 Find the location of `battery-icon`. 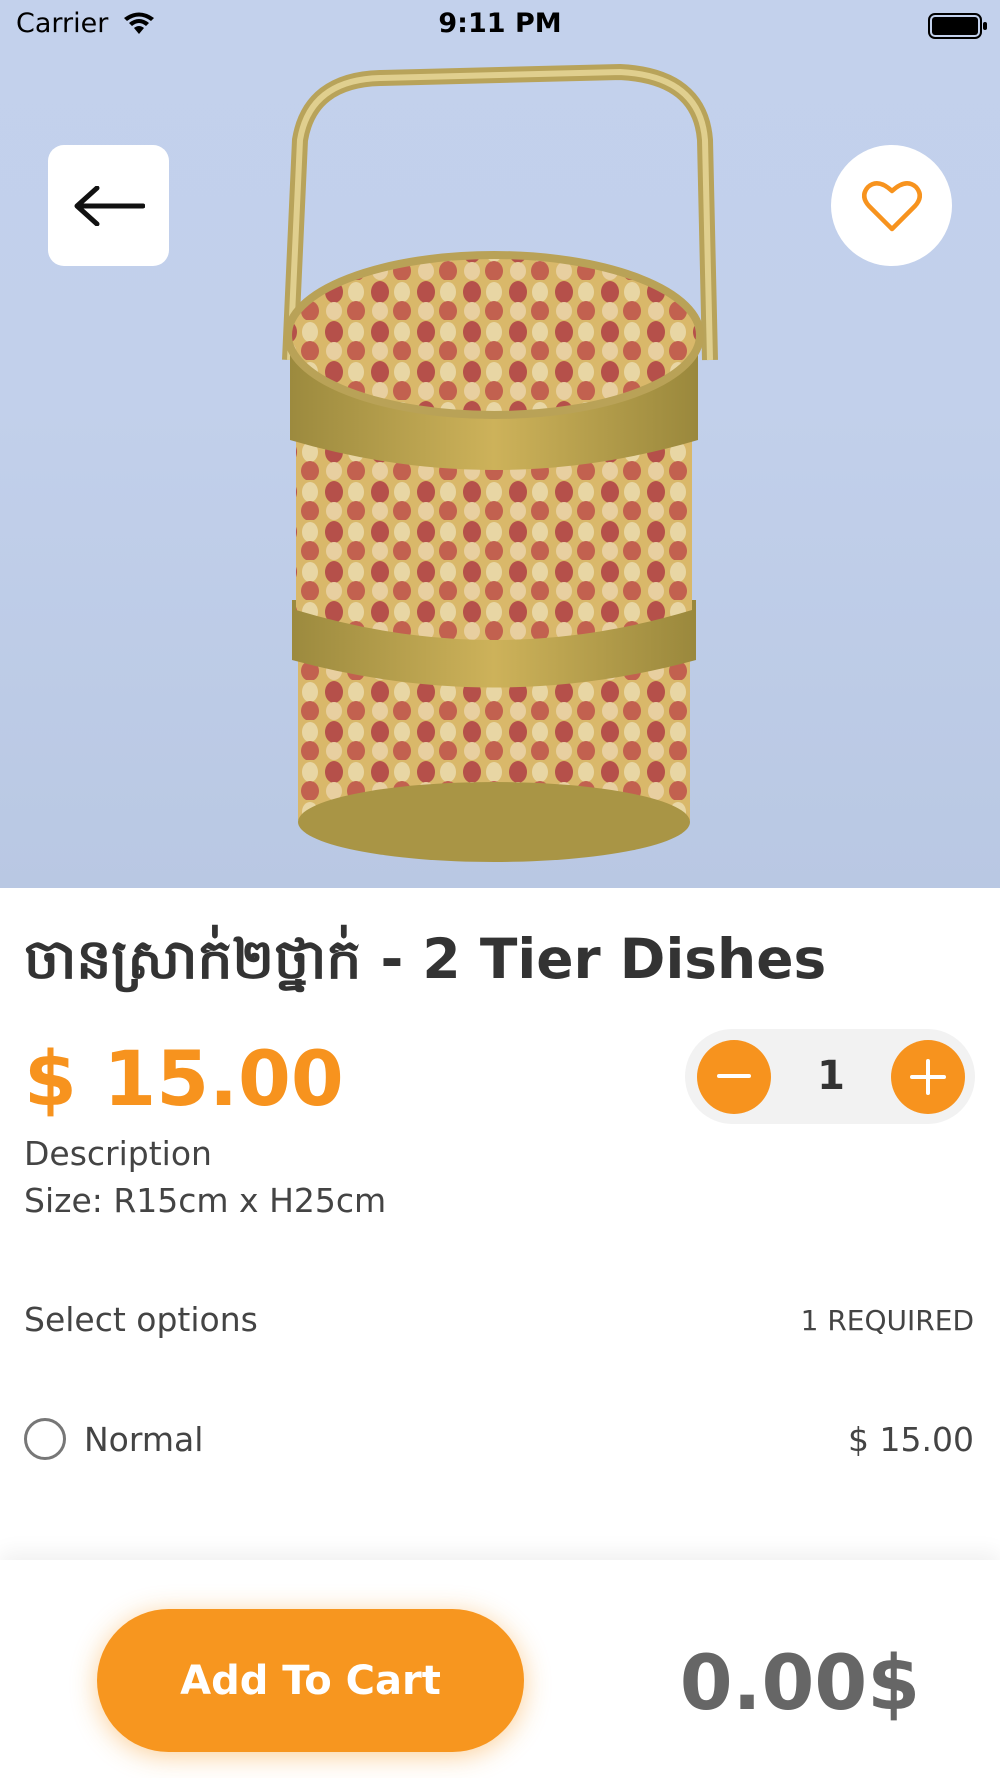

battery-icon is located at coordinates (958, 29).